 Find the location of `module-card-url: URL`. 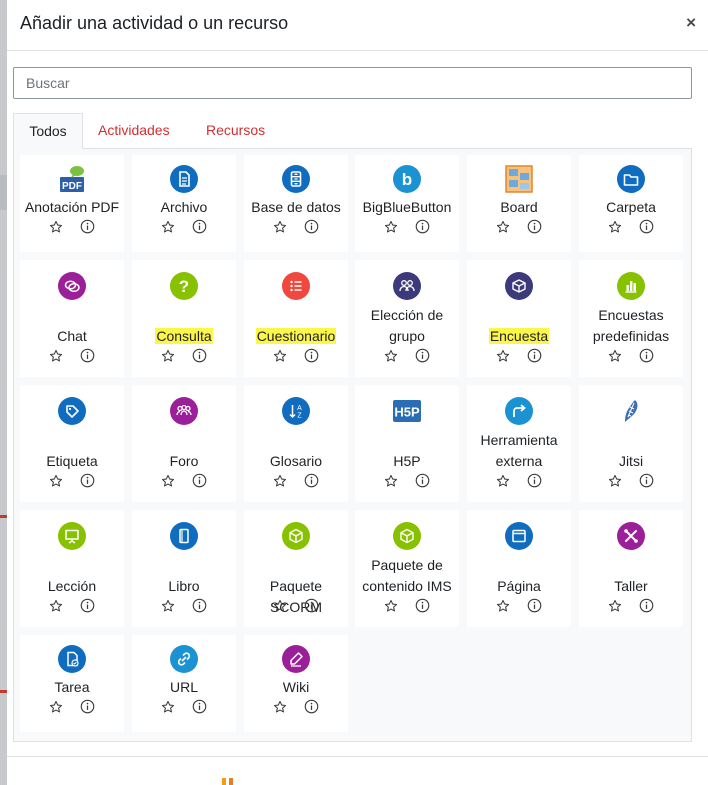

module-card-url: URL is located at coordinates (184, 683).